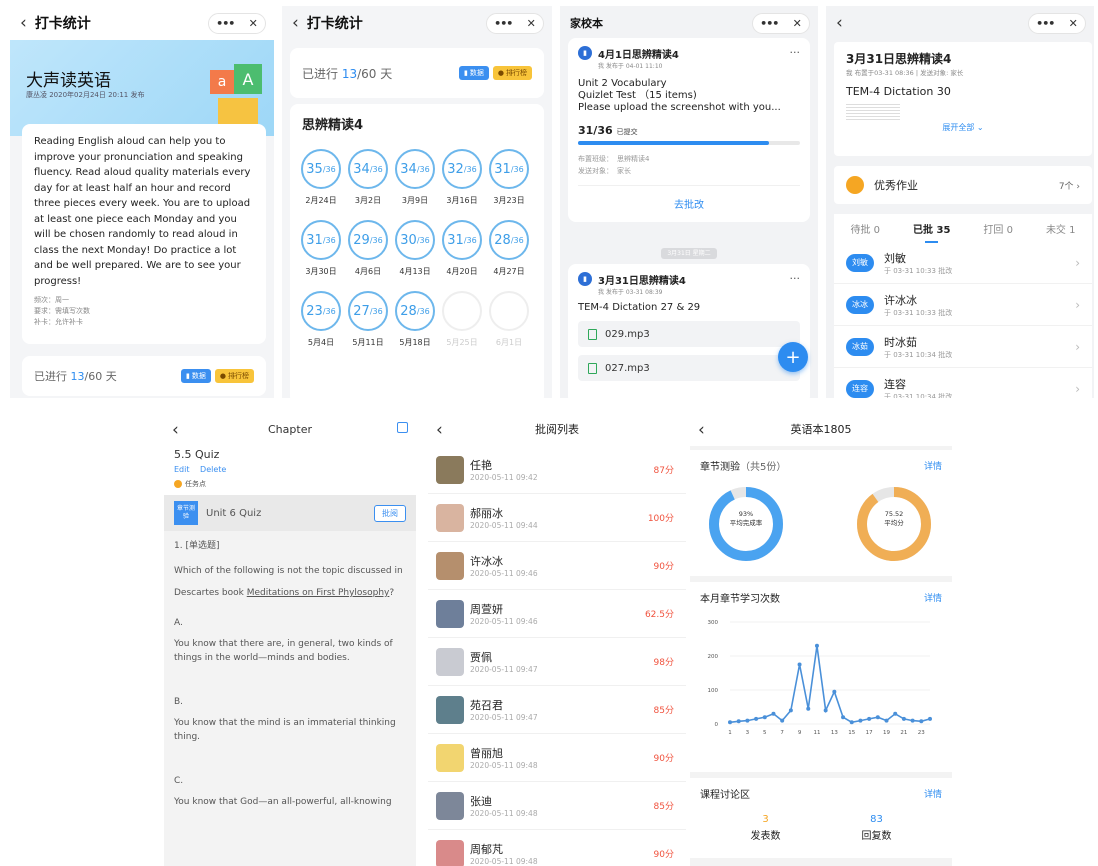  I want to click on add-fab-button: +, so click(793, 357).